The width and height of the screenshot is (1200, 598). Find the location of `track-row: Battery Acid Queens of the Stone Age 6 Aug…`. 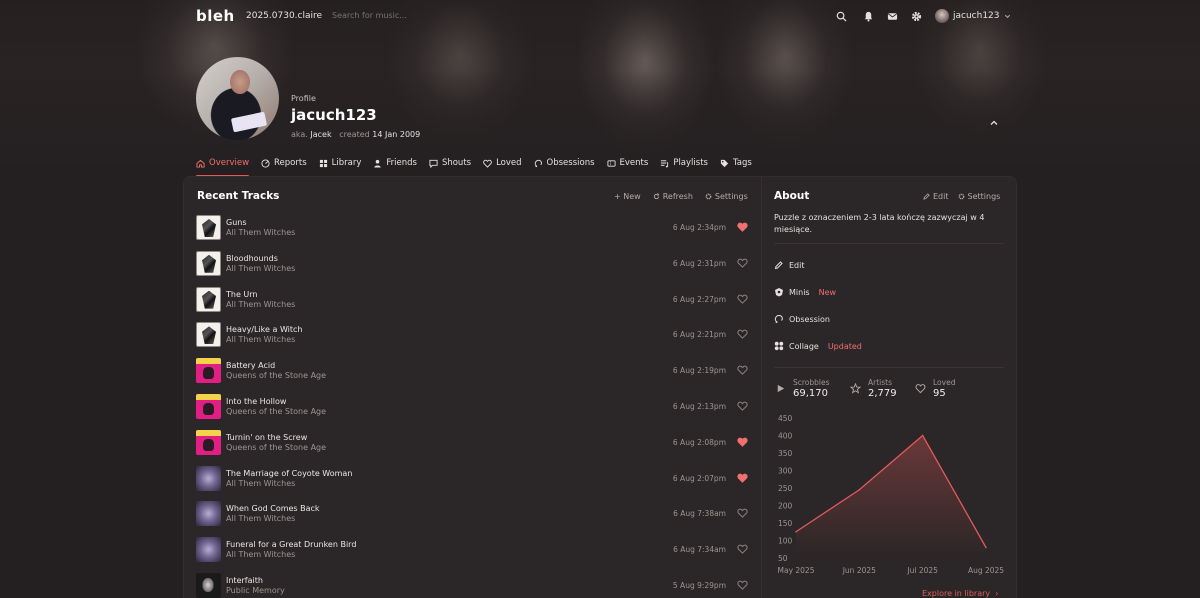

track-row: Battery Acid Queens of the Stone Age 6 Aug… is located at coordinates (472, 371).